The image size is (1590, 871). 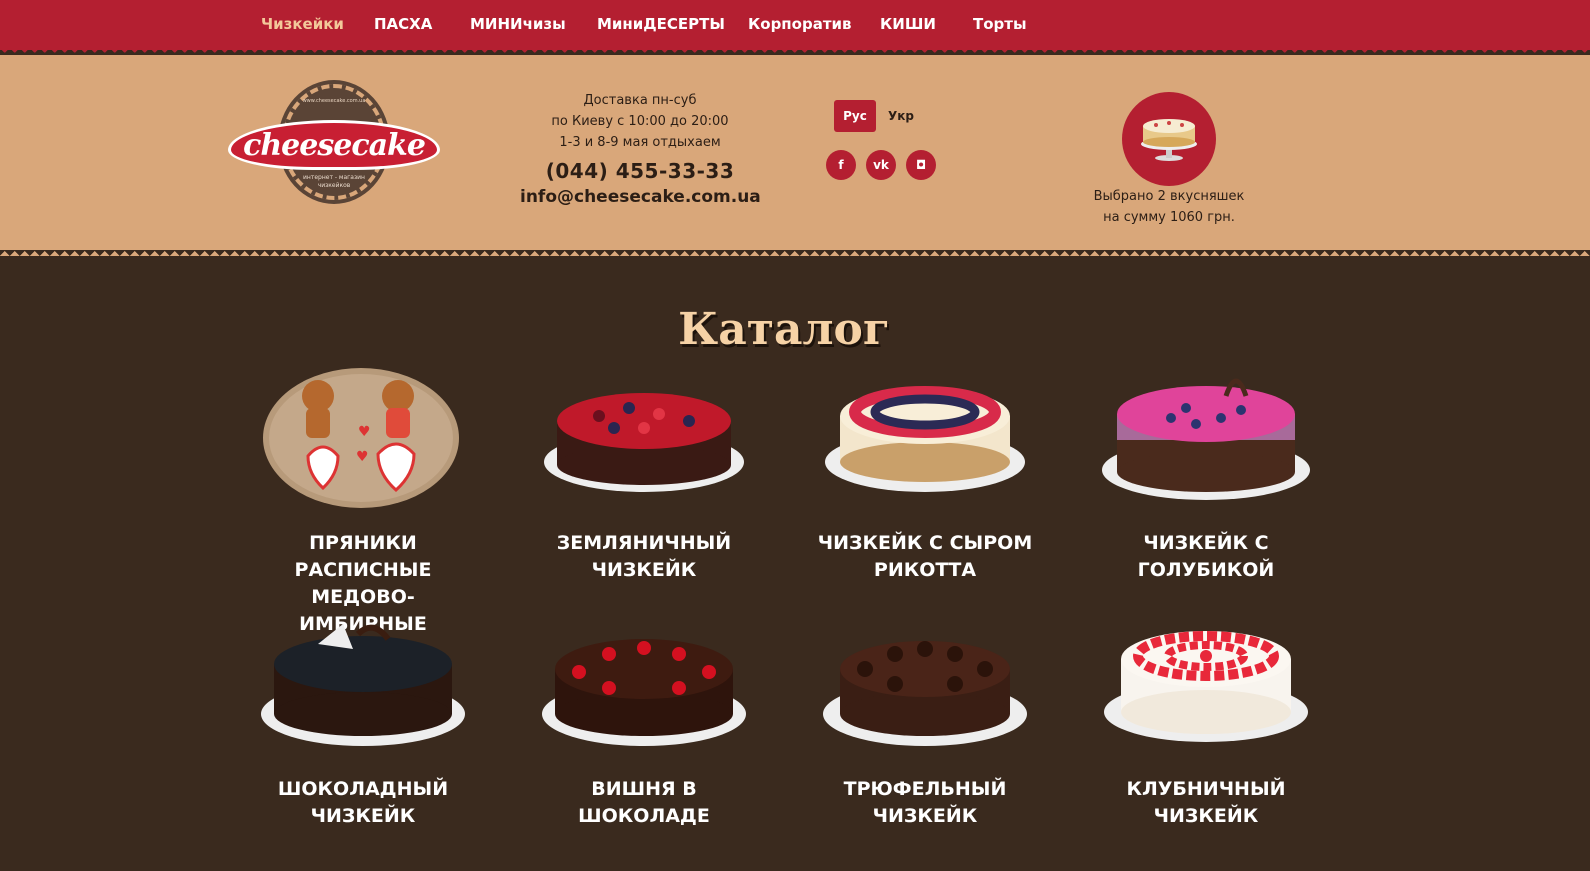 What do you see at coordinates (1169, 207) in the screenshot?
I see `cart-summary: Выбрано 2 вкусняшек на сумму 1060 грн.` at bounding box center [1169, 207].